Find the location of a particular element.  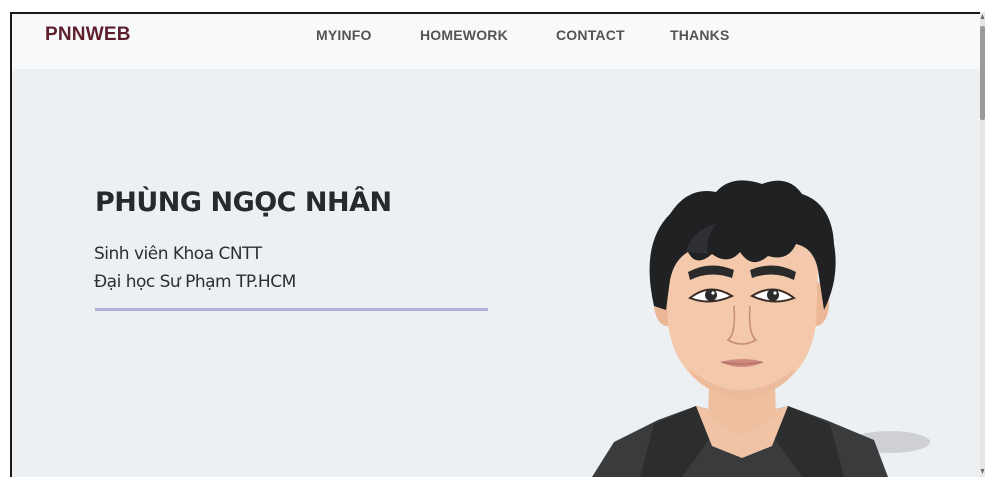

scrollbar-thumb is located at coordinates (982, 73).